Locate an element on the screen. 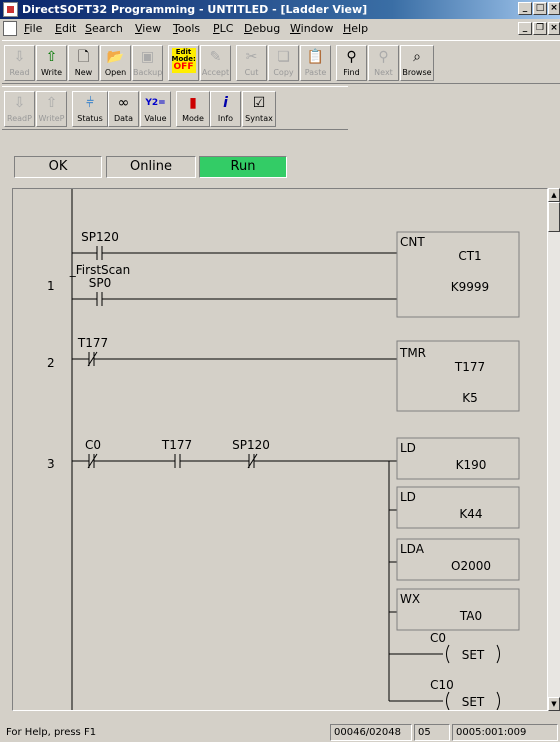 This screenshot has width=560, height=742. help-hint: For Help, press F1 is located at coordinates (51, 732).